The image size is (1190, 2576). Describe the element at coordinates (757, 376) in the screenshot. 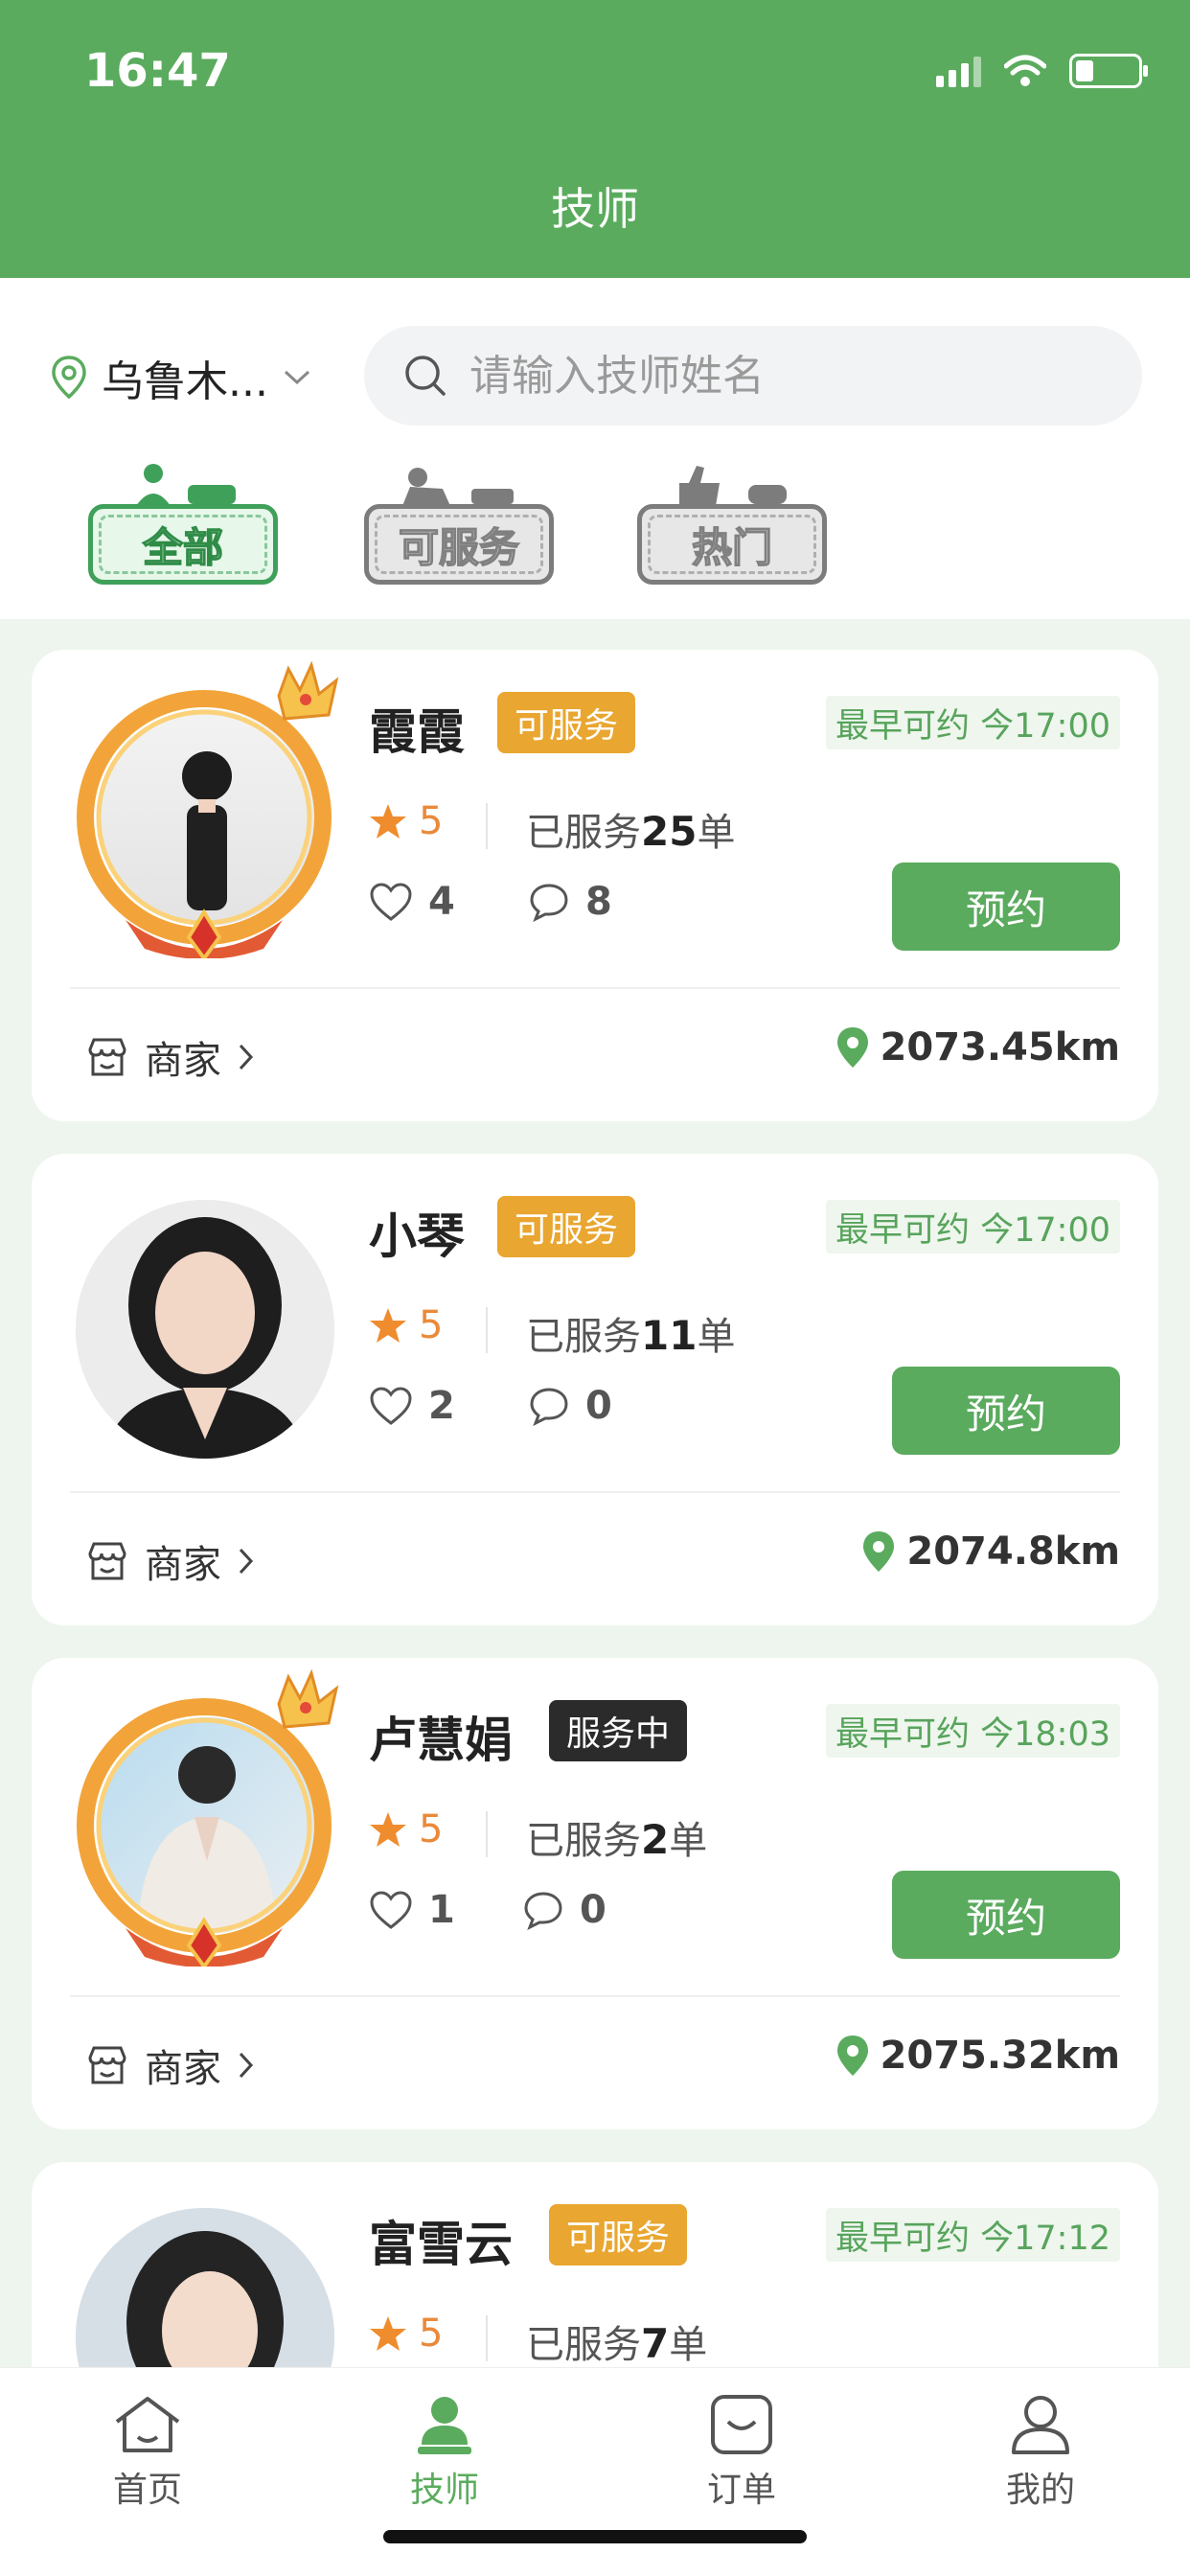

I see `search-input` at that location.